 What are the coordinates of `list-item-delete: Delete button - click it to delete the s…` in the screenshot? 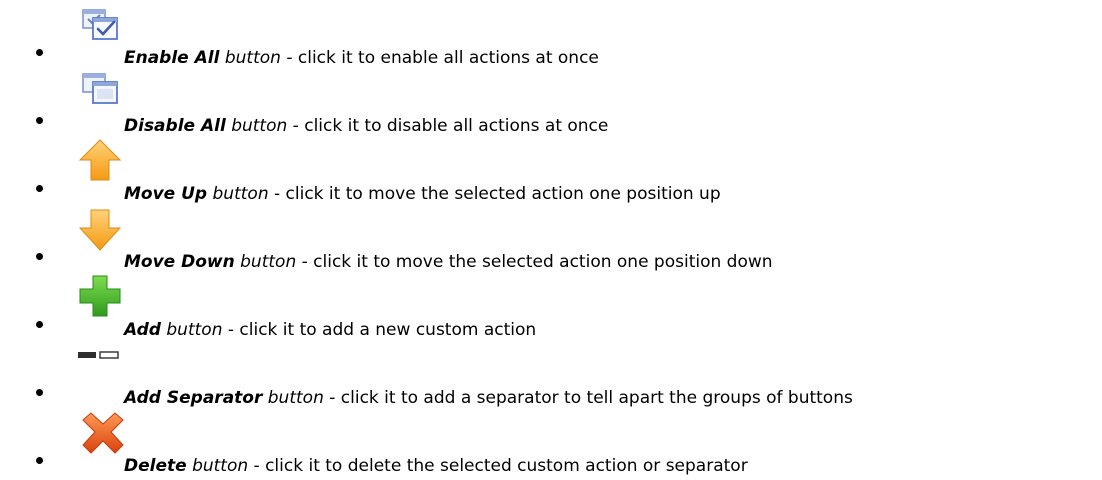 It's located at (551, 442).